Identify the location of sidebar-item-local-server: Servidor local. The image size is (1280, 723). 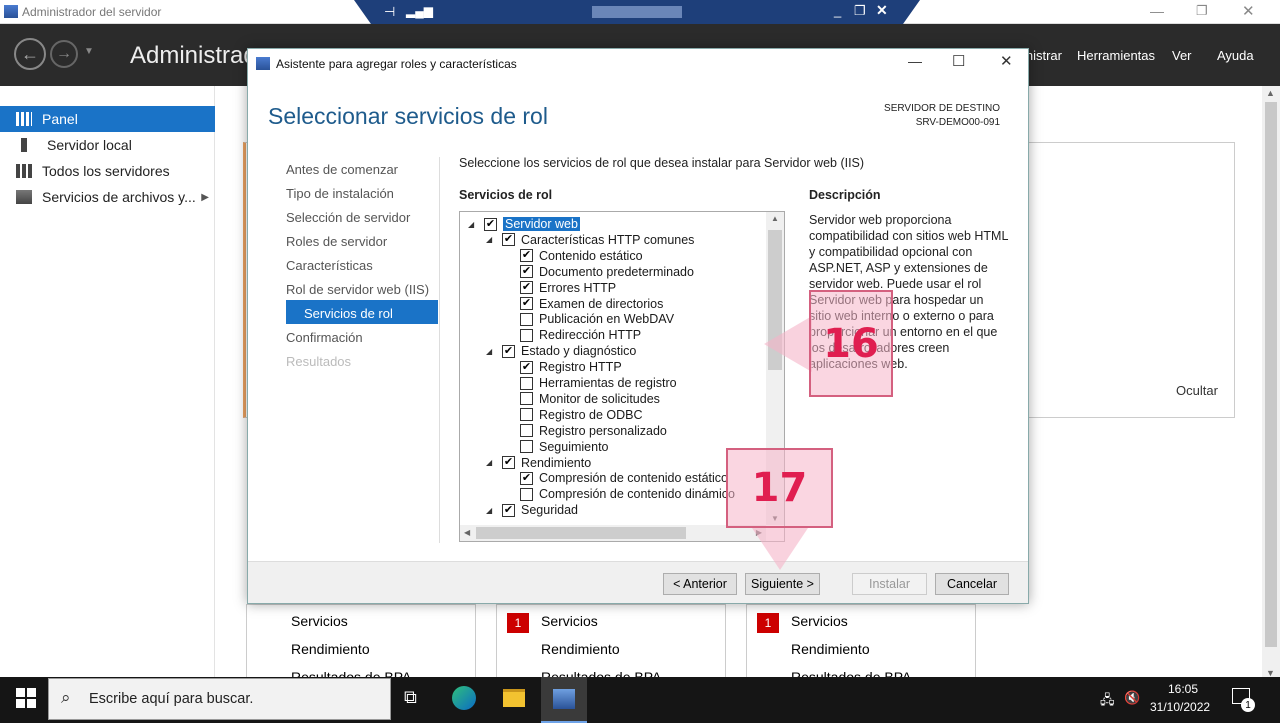
(107, 145).